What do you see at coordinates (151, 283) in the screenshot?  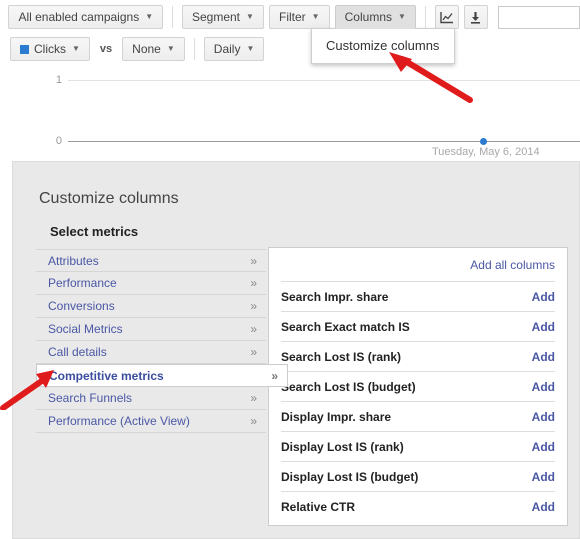 I see `category-item-performance: Performance »` at bounding box center [151, 283].